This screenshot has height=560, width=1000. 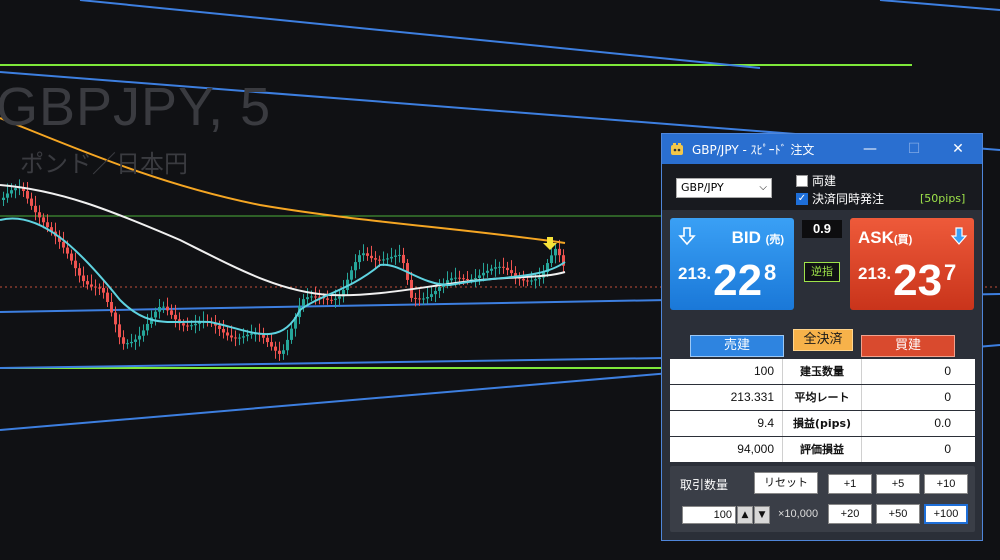 I want to click on quantity-input: 100, so click(x=709, y=515).